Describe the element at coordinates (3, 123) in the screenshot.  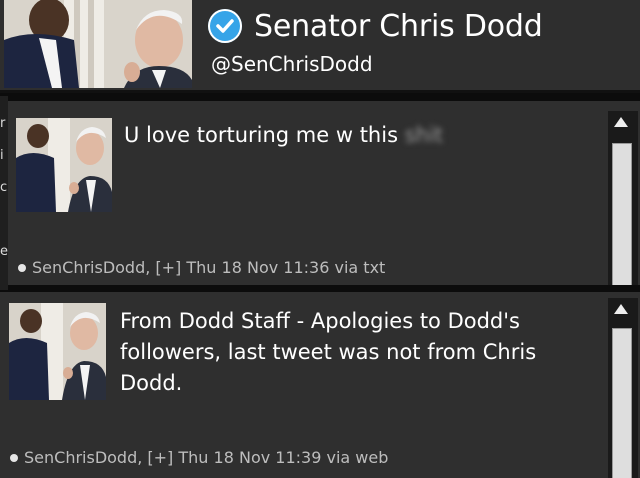
I see `left-strip-glyph: r` at that location.